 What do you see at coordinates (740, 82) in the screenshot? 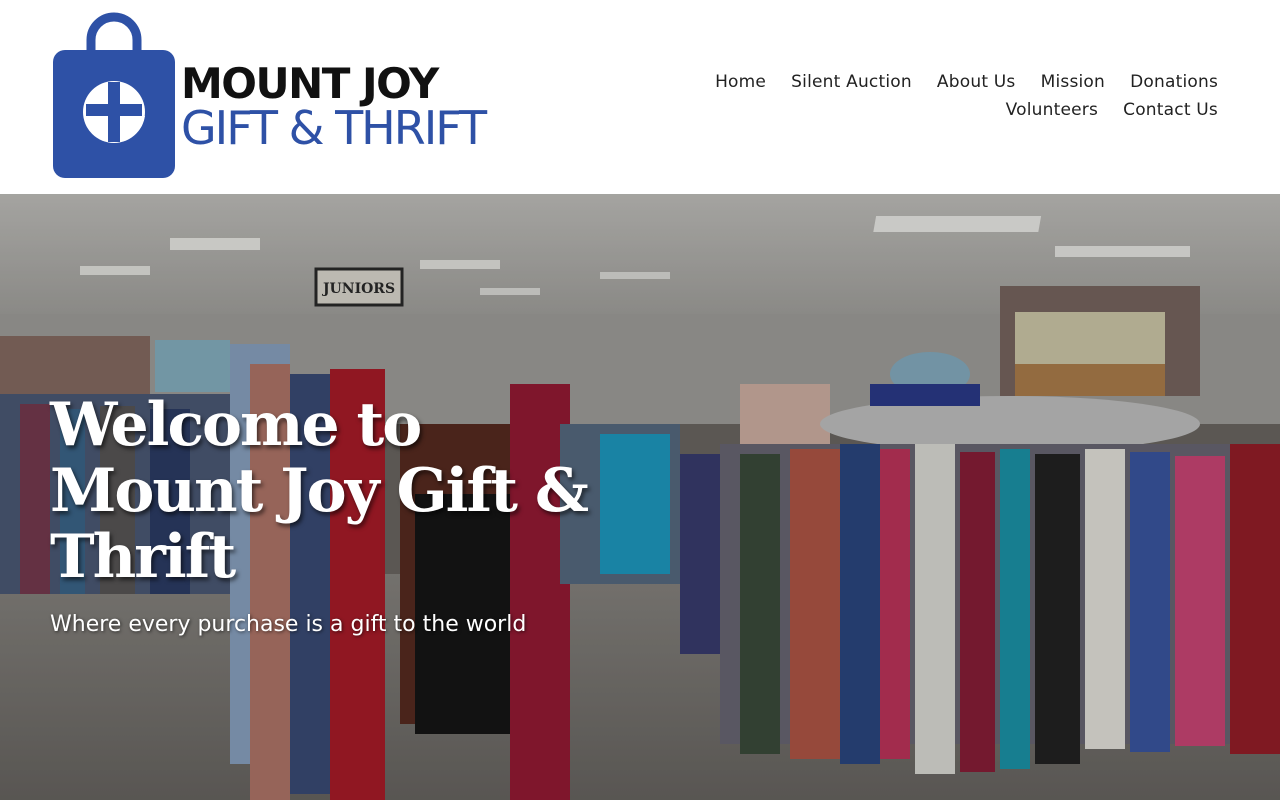
I see `nav-home: Home` at bounding box center [740, 82].